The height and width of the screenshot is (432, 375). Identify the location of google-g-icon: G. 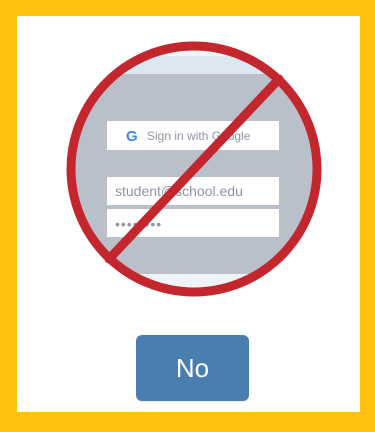
(132, 136).